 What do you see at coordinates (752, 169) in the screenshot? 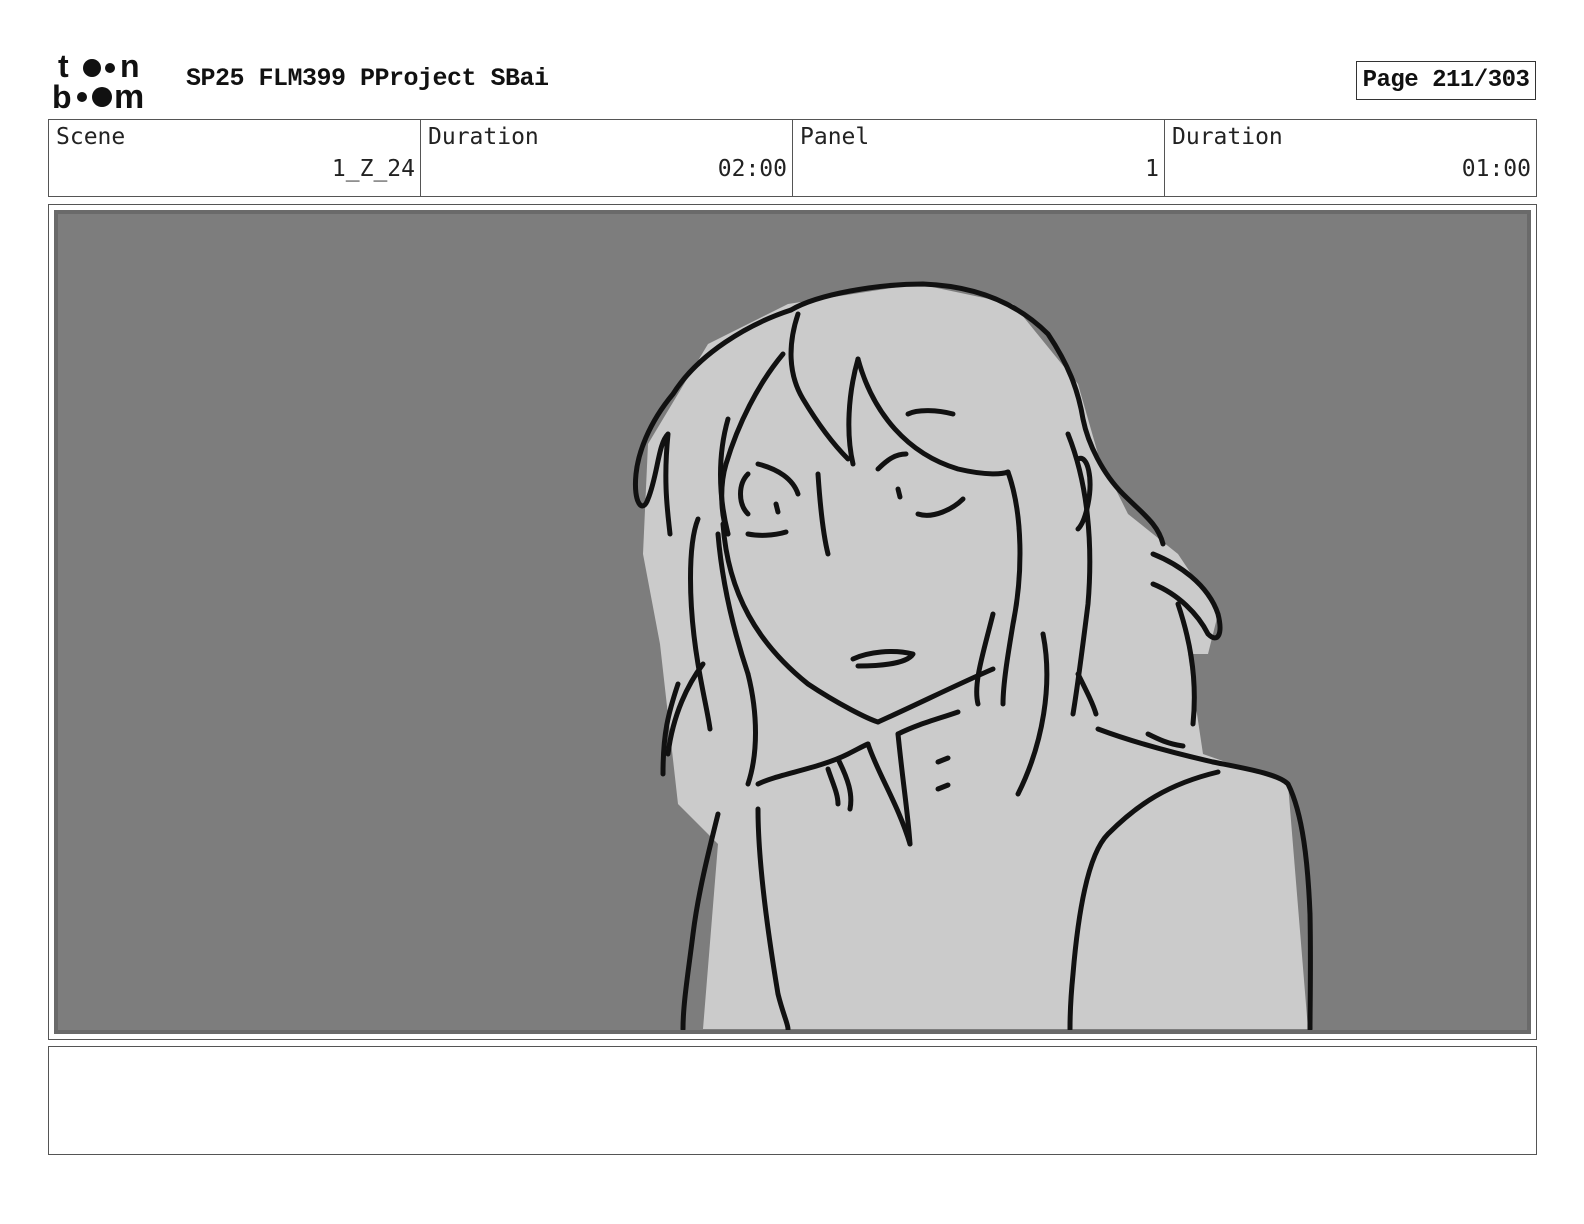
I see `scene-duration-value: 02:00` at bounding box center [752, 169].